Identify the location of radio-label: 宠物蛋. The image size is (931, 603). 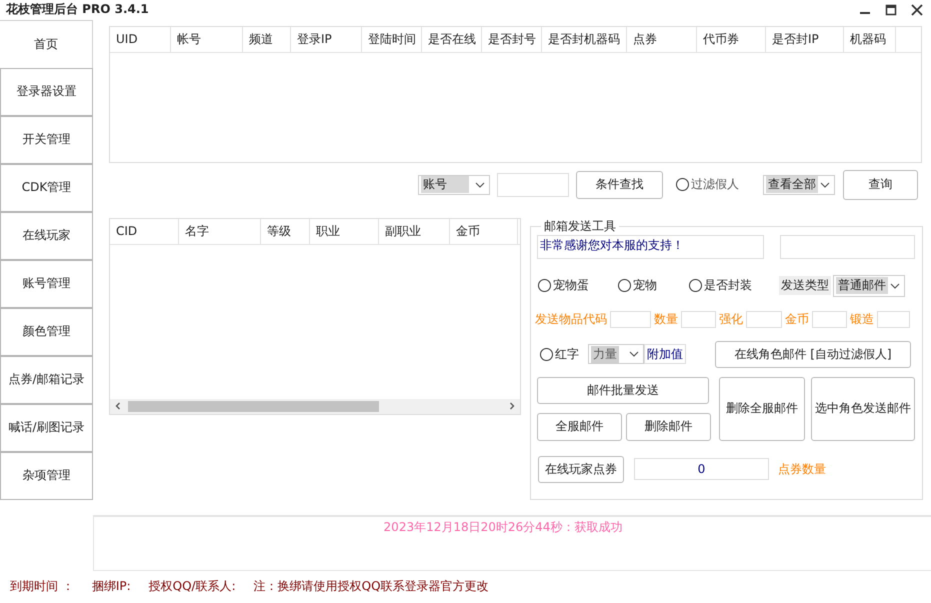
(571, 285).